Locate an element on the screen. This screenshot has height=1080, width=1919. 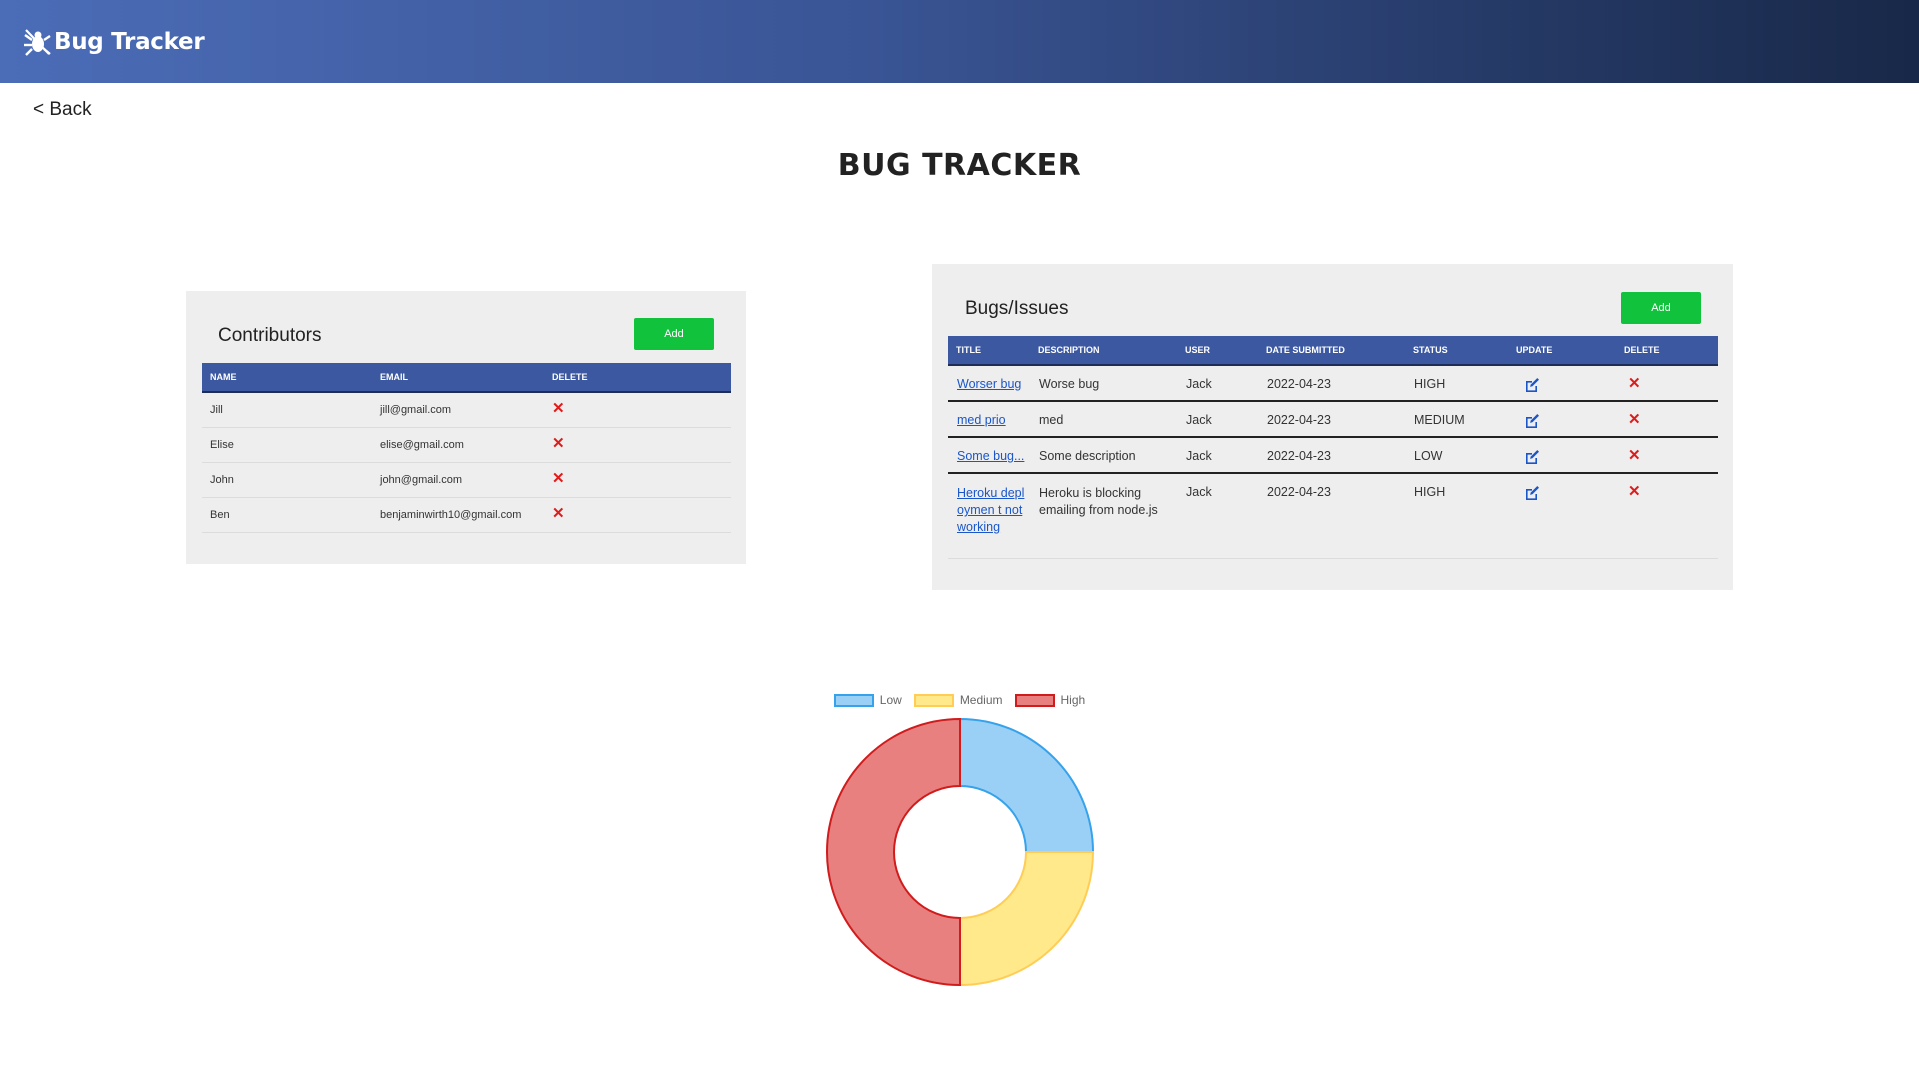
bug-title-link: med prio is located at coordinates (981, 420).